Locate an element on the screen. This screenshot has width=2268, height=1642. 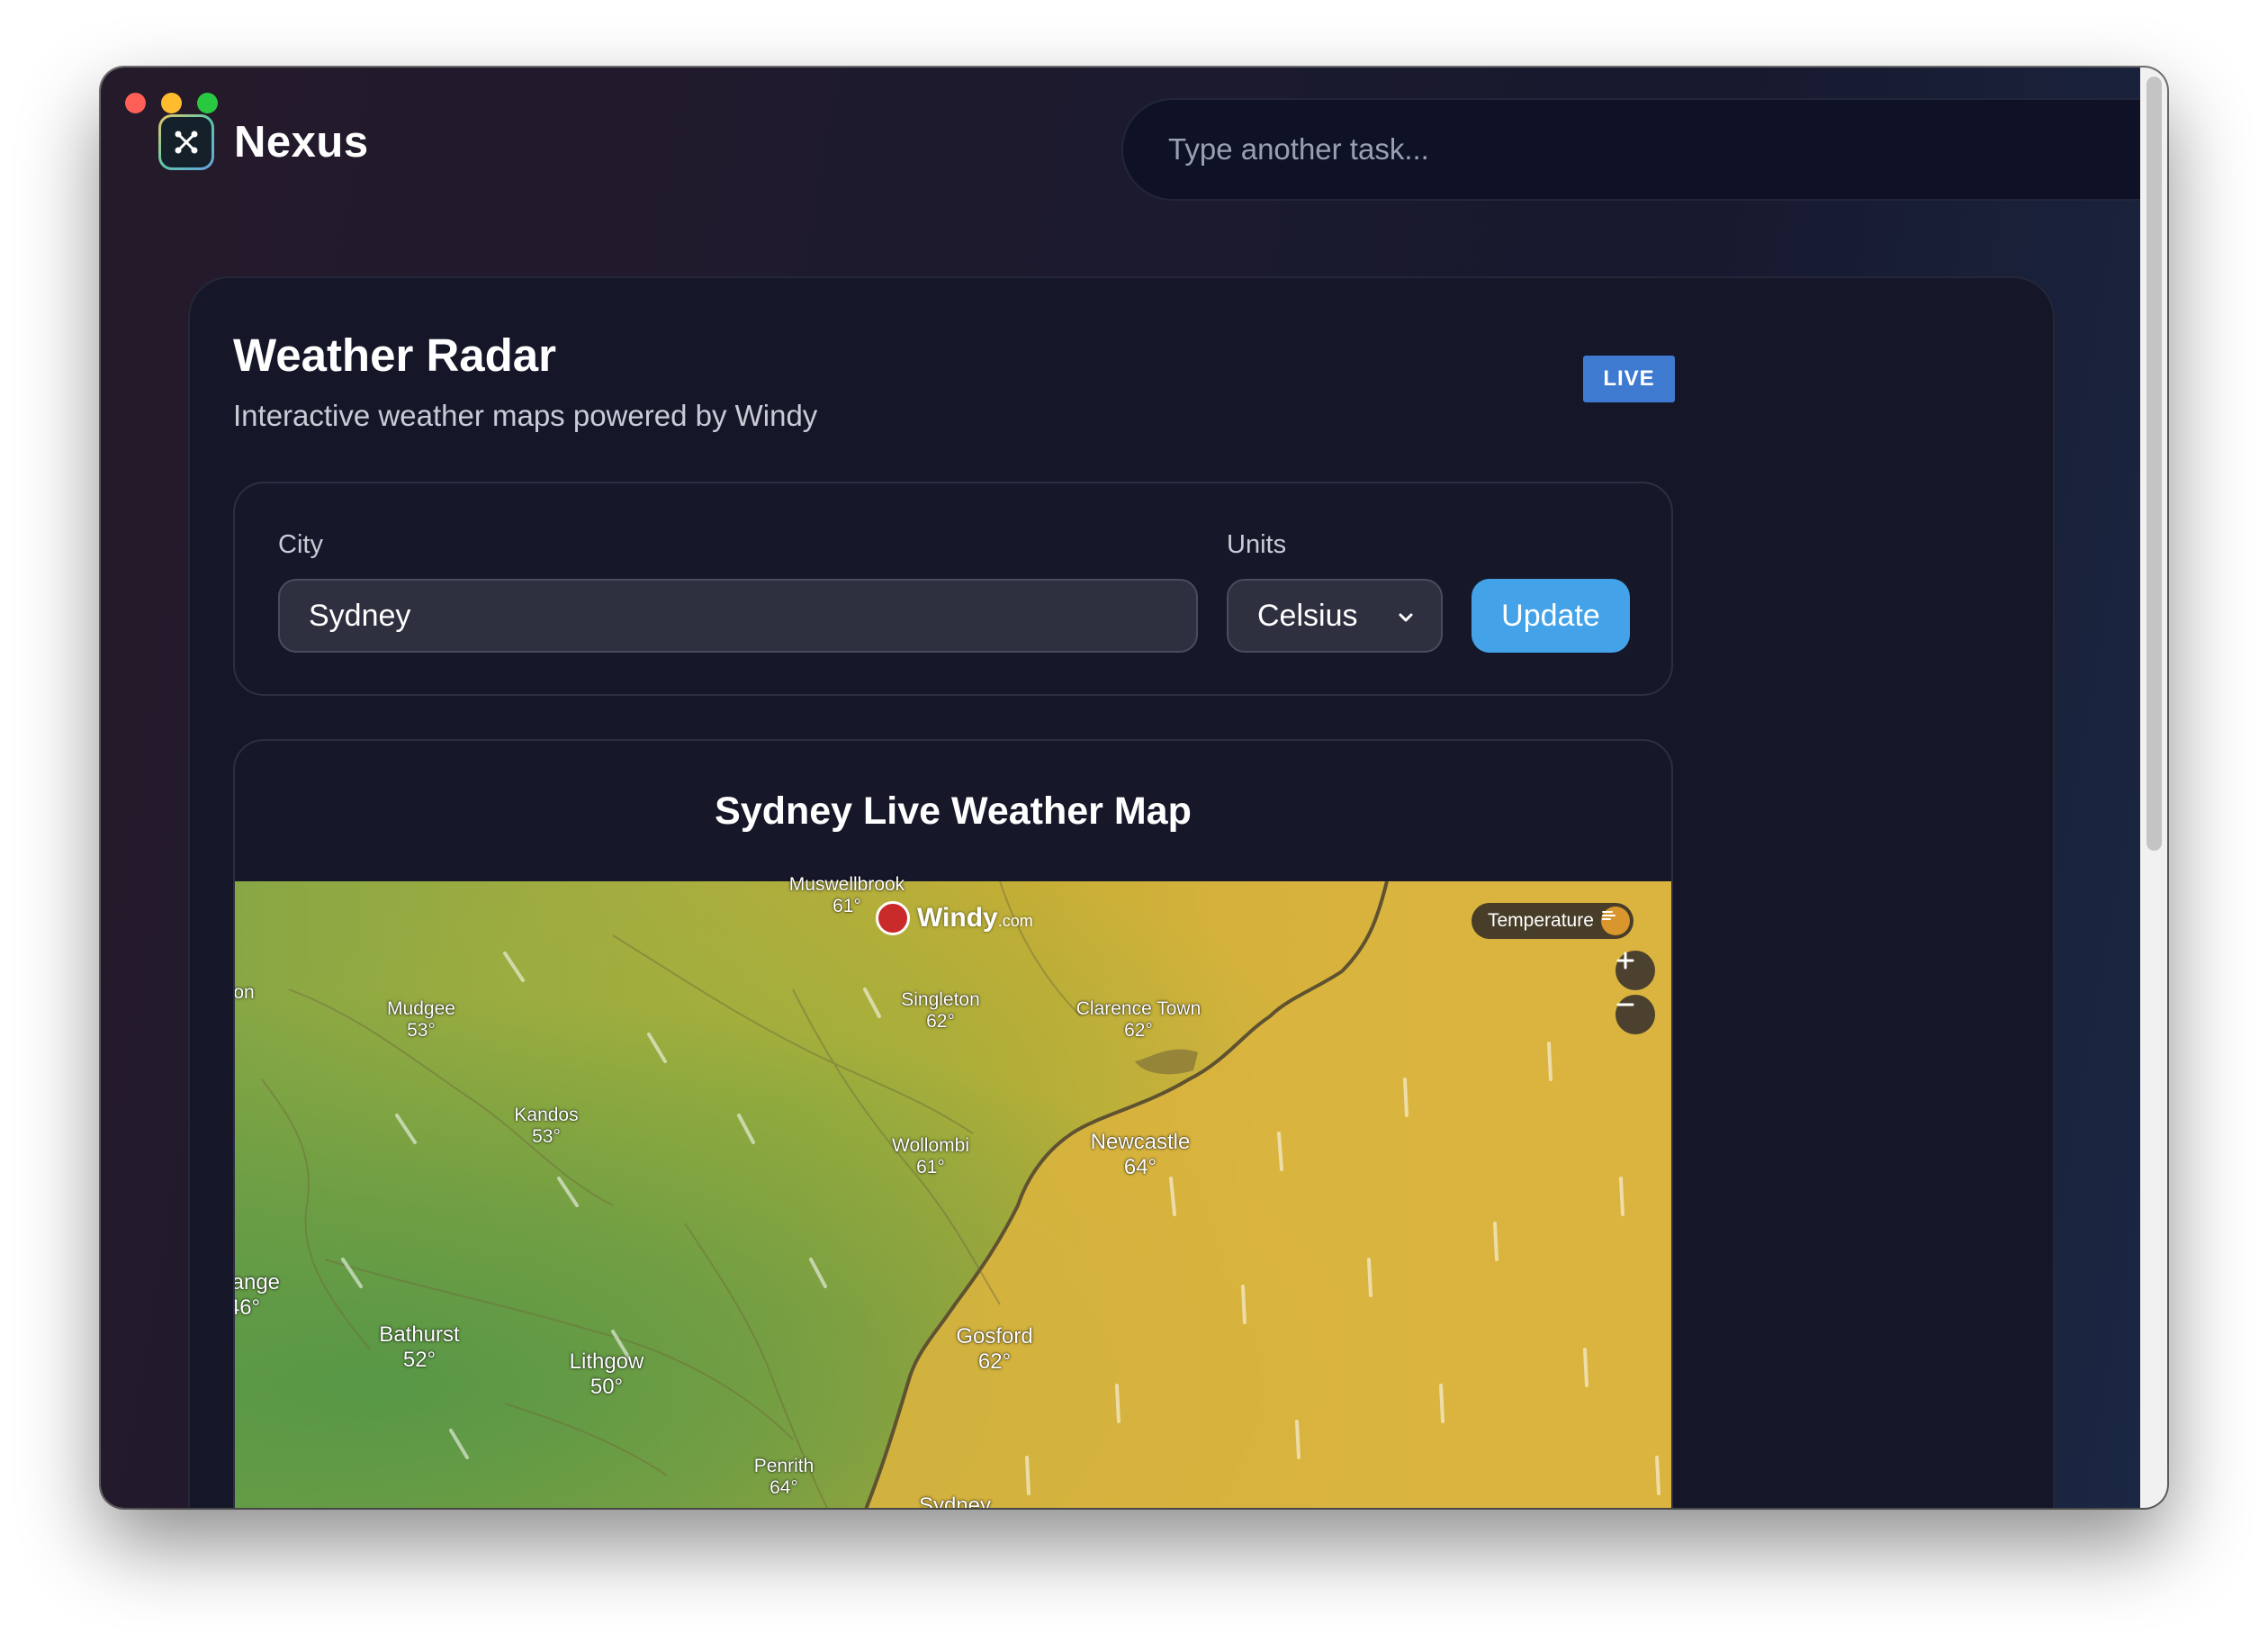
place-label: Sydney is located at coordinates (955, 1501).